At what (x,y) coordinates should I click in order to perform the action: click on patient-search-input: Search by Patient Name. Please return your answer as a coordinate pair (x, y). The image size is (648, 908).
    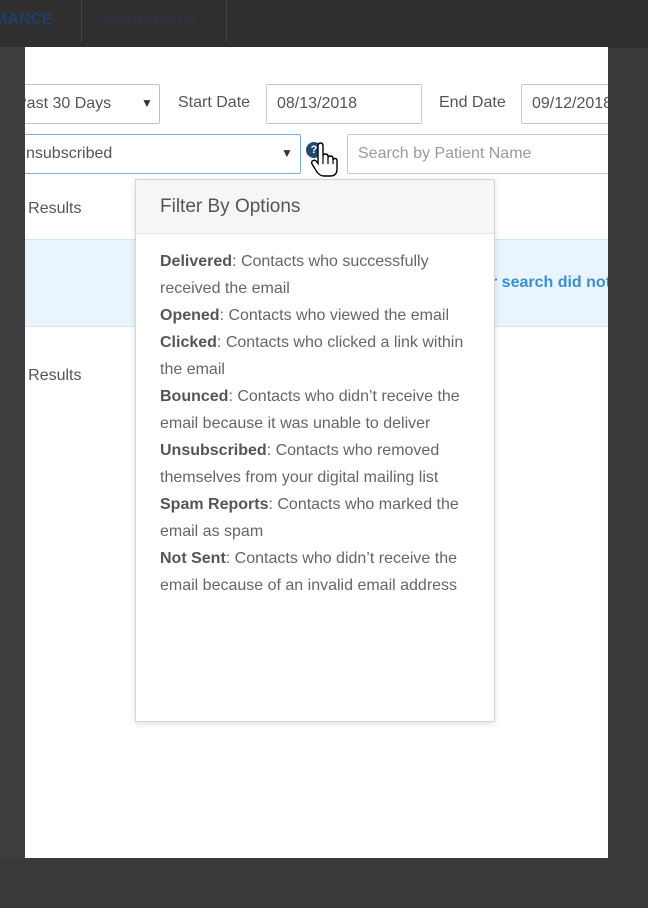
    Looking at the image, I should click on (477, 154).